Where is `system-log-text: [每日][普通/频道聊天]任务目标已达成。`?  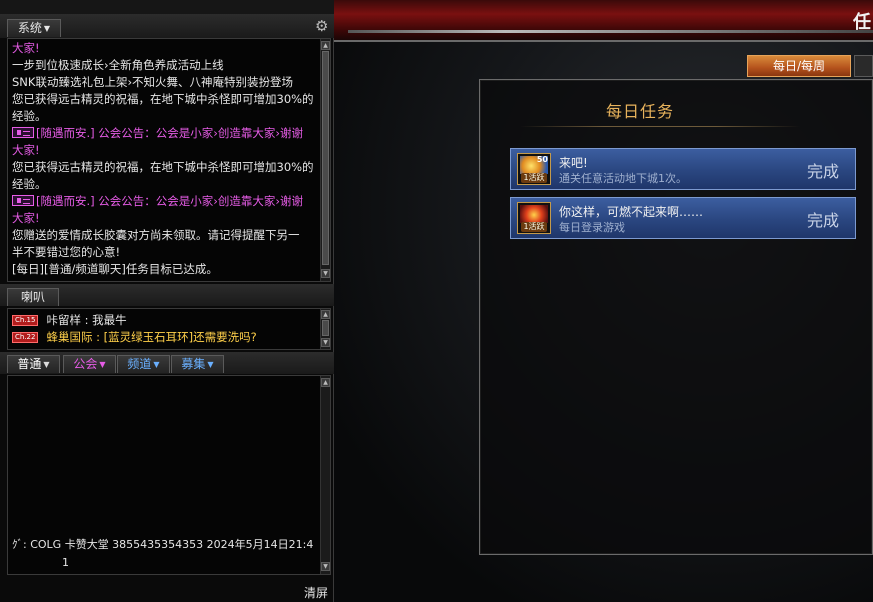
system-log-text: [每日][普通/频道聊天]任务目标已达成。 is located at coordinates (115, 269).